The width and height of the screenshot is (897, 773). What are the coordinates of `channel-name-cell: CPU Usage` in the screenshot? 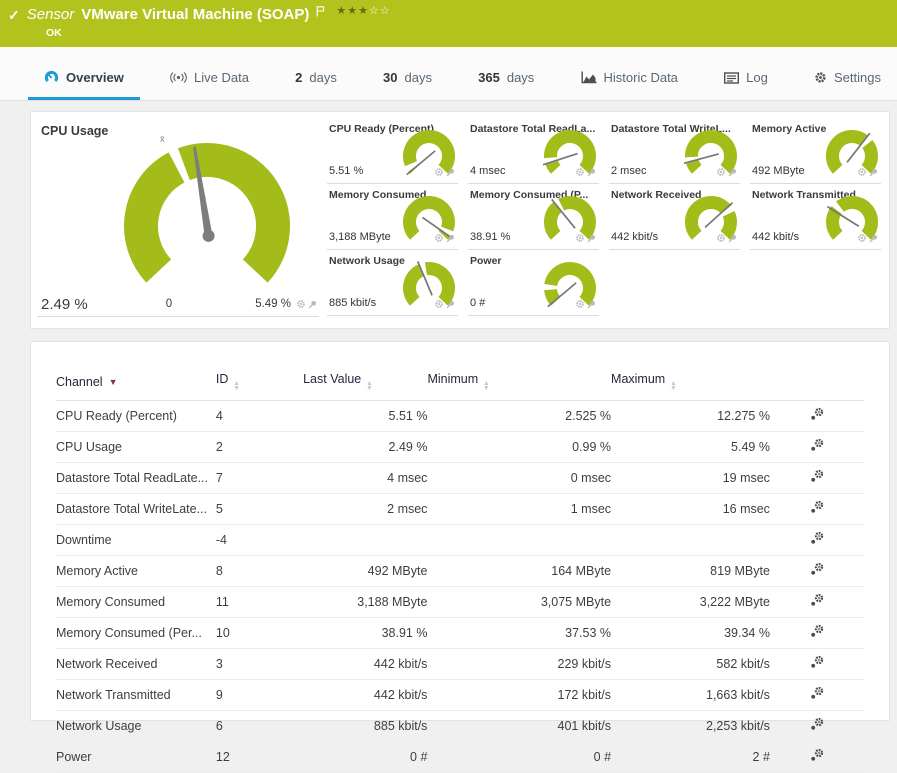 It's located at (136, 447).